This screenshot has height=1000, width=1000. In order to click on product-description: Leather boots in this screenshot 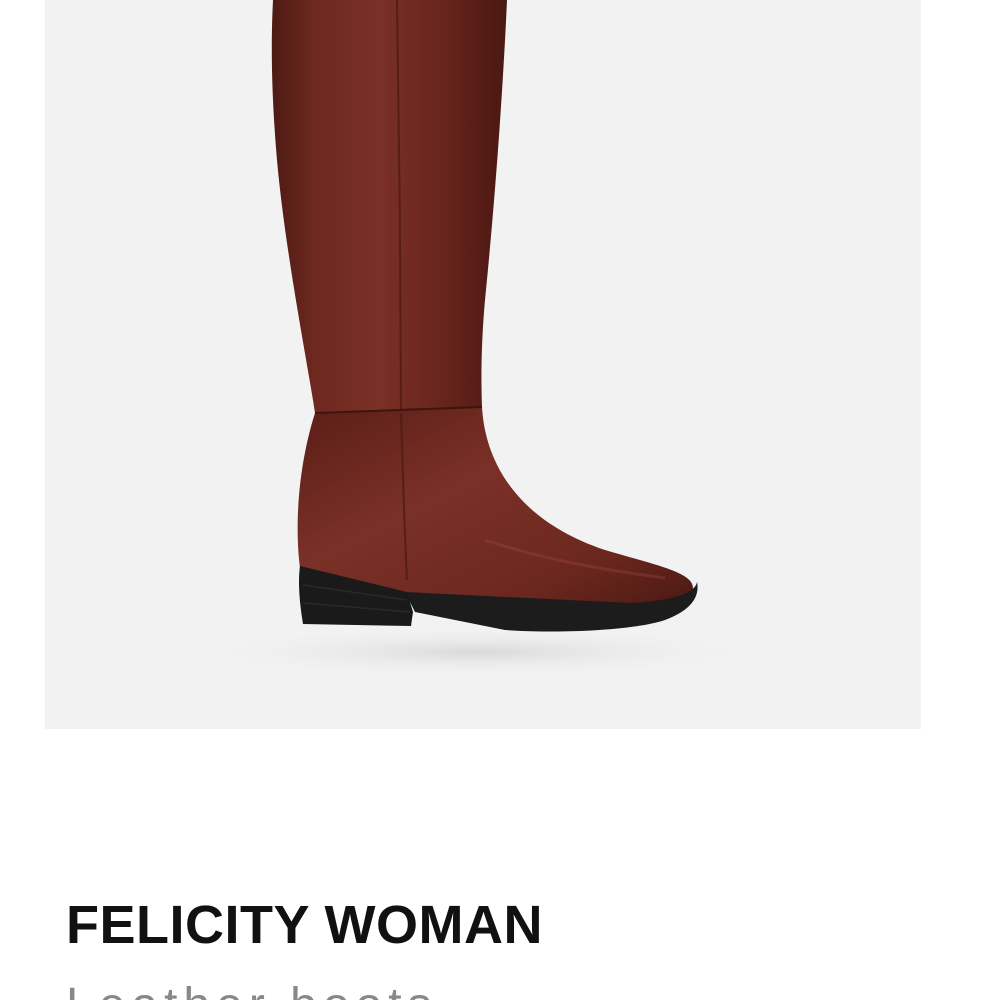, I will do `click(252, 991)`.